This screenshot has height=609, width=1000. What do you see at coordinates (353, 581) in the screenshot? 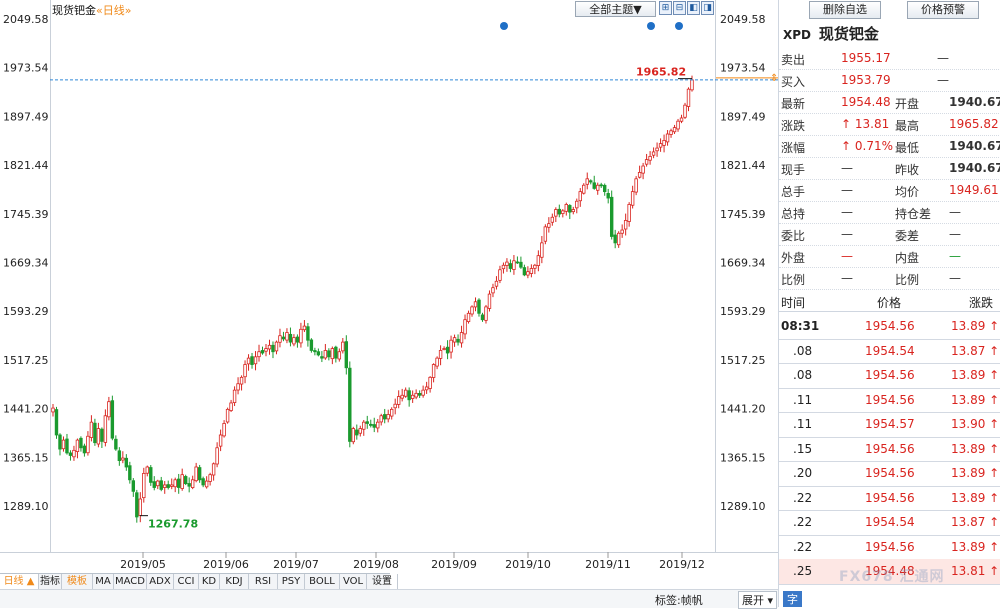
I see `indicator-tab: VOL` at bounding box center [353, 581].